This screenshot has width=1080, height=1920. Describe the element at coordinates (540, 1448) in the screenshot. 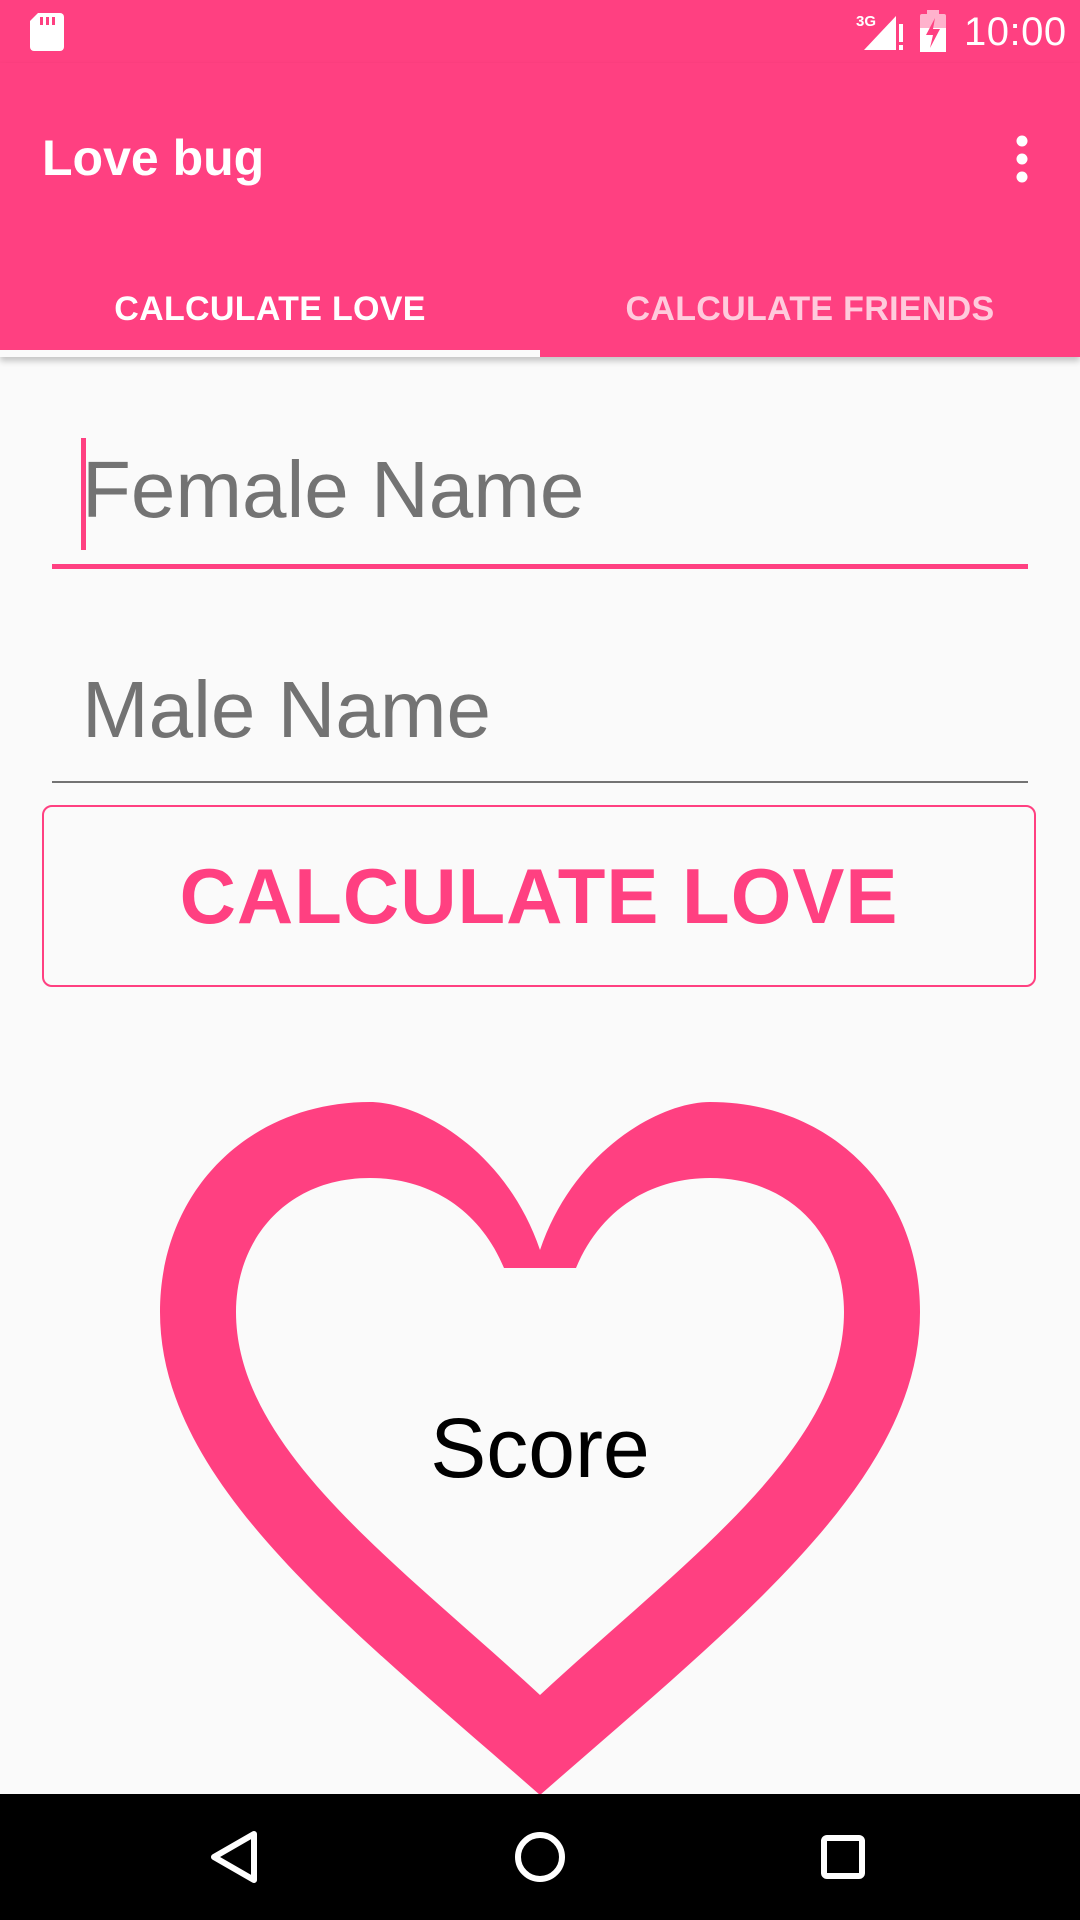

I see `score-label: Score` at that location.